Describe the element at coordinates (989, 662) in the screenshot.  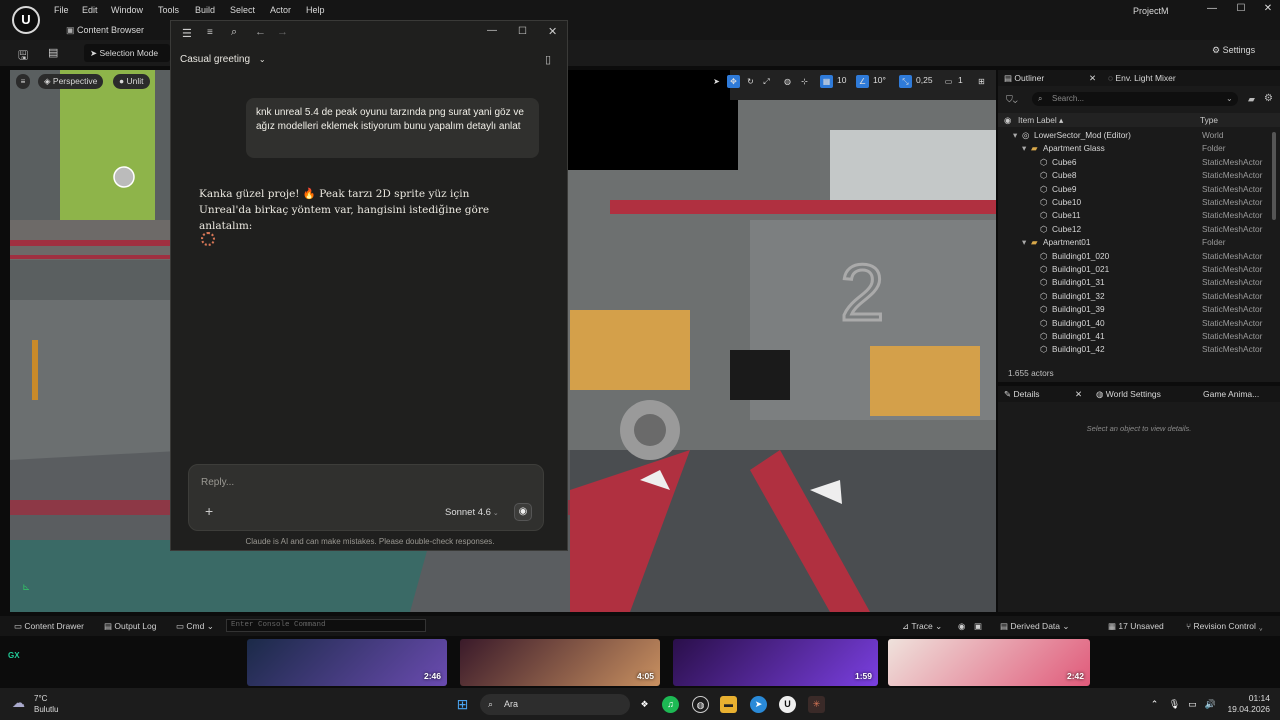
I see `video-thumbnail-4: 2:42` at that location.